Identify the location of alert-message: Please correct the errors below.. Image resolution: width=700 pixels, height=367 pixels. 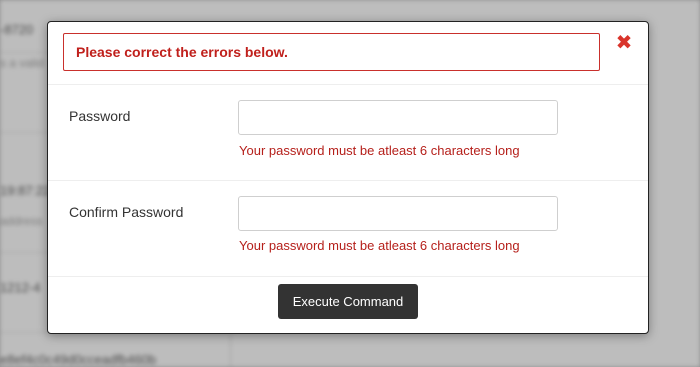
(182, 52).